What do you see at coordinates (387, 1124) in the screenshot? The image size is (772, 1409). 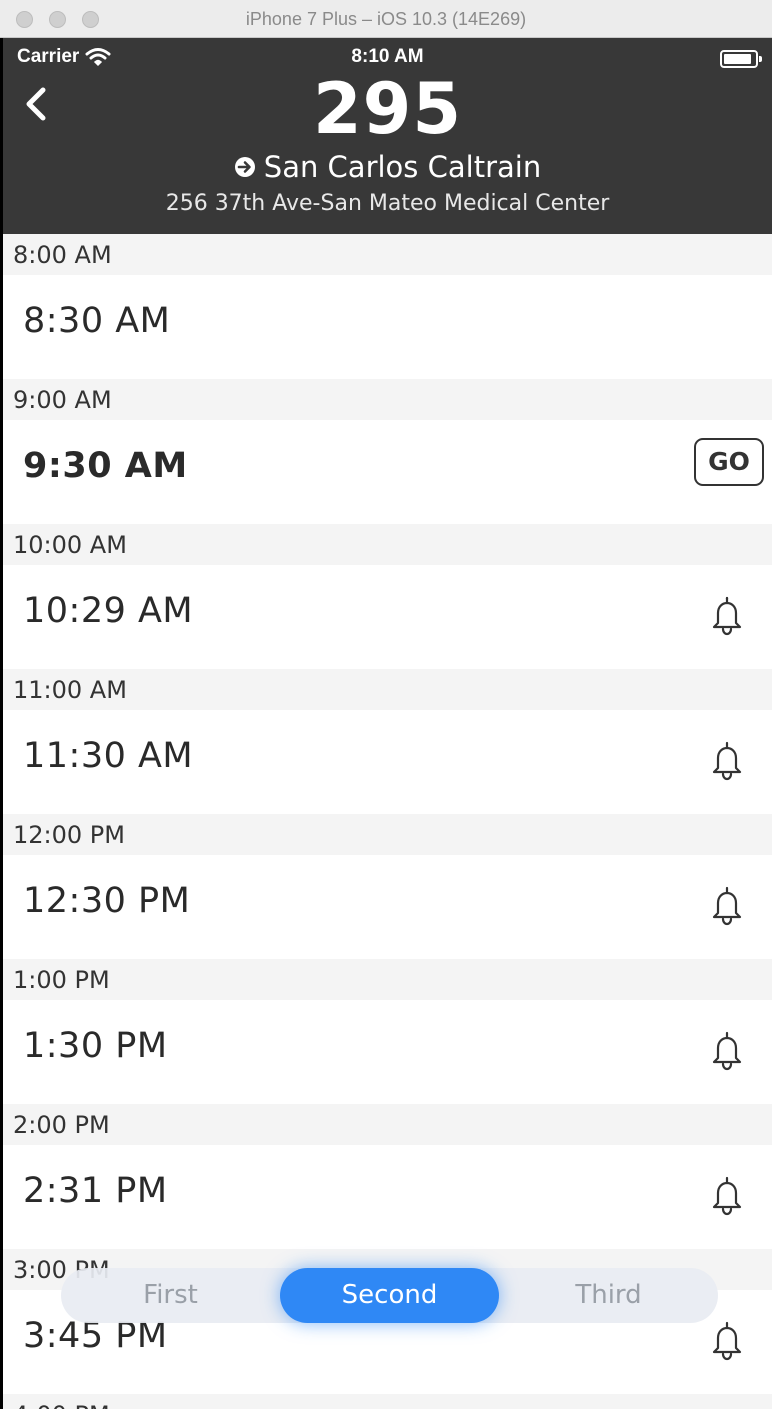 I see `section-header: 2:00 PM` at bounding box center [387, 1124].